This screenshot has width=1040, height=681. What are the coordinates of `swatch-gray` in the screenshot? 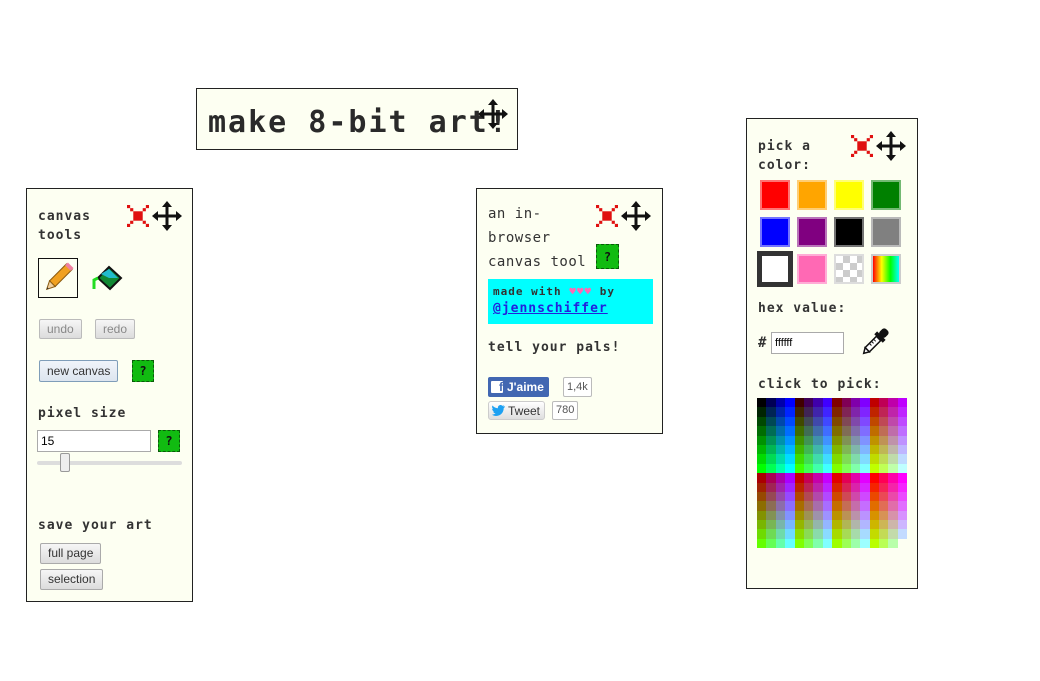 It's located at (886, 232).